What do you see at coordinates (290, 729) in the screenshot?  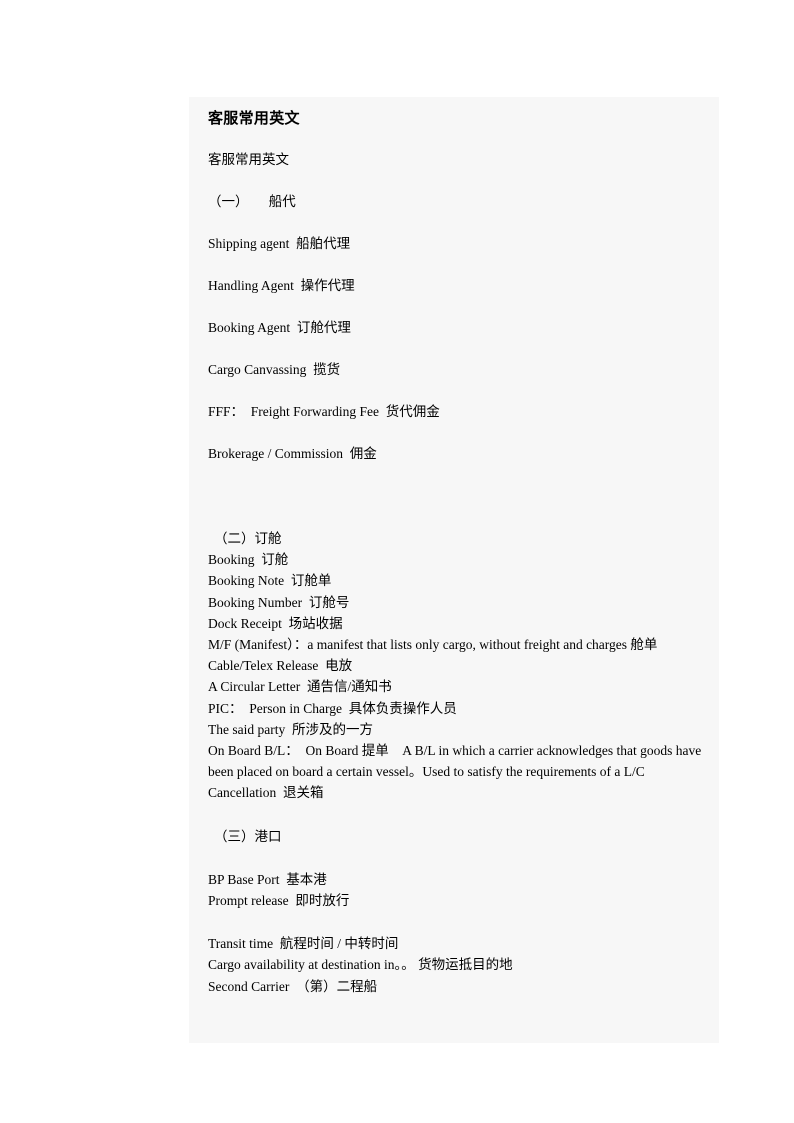 I see `section-two-line-9: The said party 所涉及的一方` at bounding box center [290, 729].